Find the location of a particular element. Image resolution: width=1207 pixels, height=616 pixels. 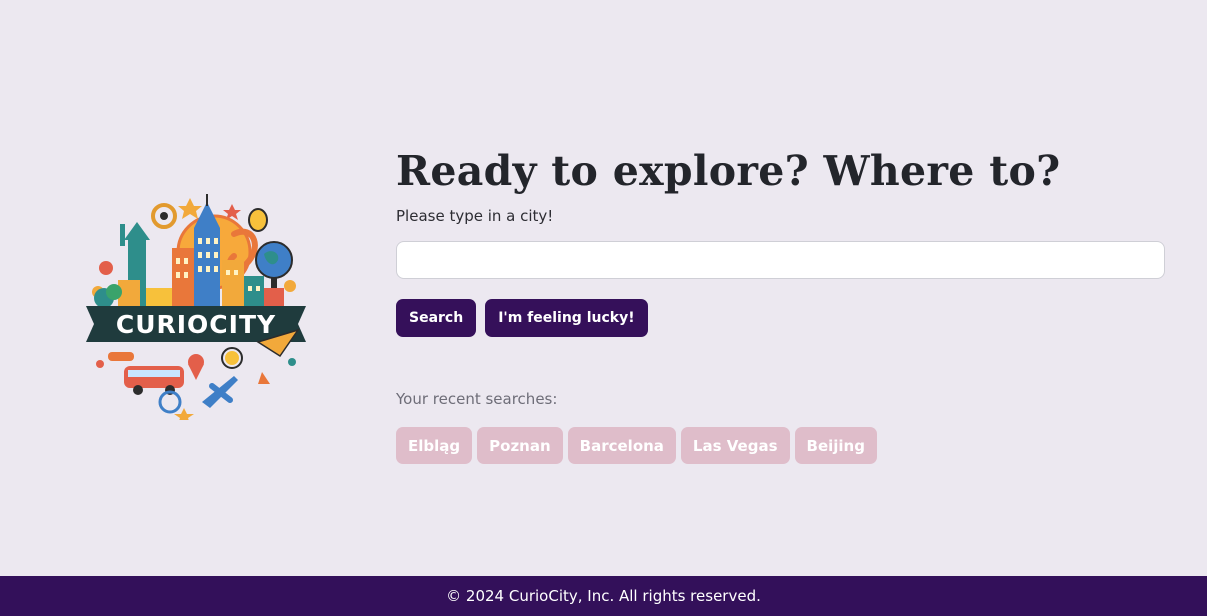

recent-search-chip: Beijing is located at coordinates (835, 445).